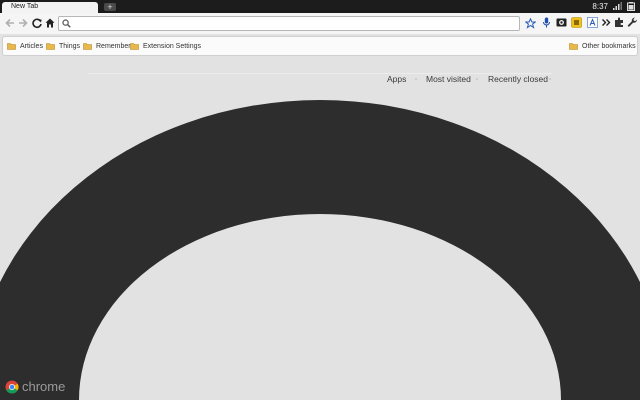 Image resolution: width=640 pixels, height=400 pixels. Describe the element at coordinates (396, 79) in the screenshot. I see `ntp-nav-apps: Apps` at that location.